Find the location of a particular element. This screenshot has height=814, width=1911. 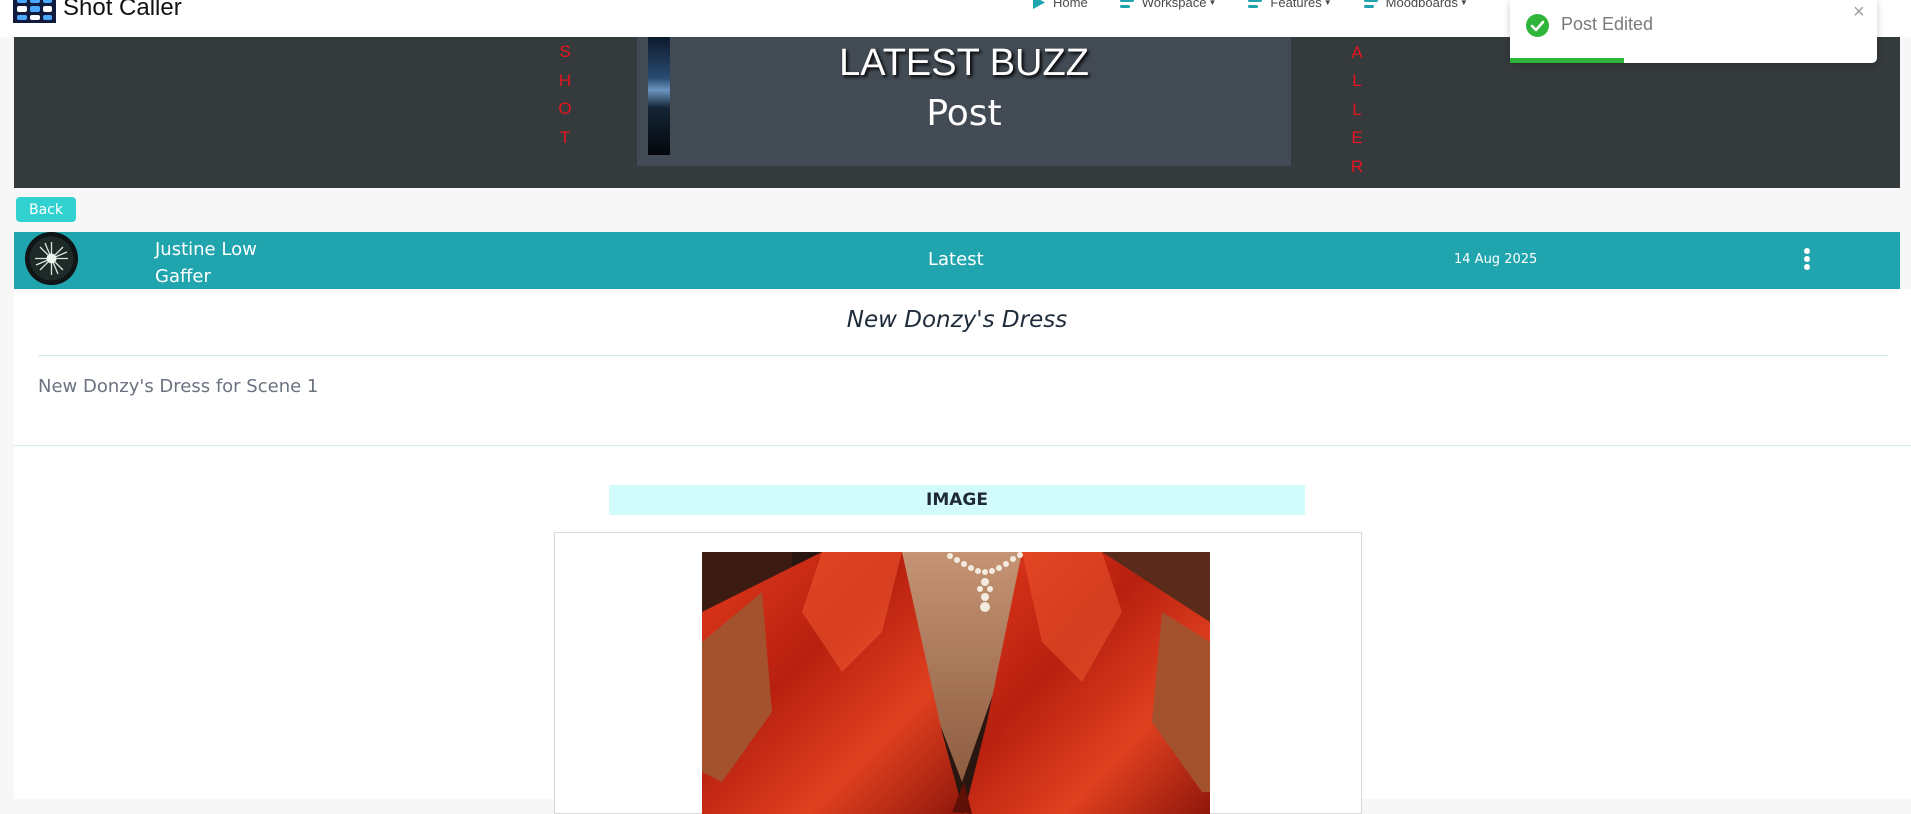

toast-message: Post Edited is located at coordinates (1607, 24).